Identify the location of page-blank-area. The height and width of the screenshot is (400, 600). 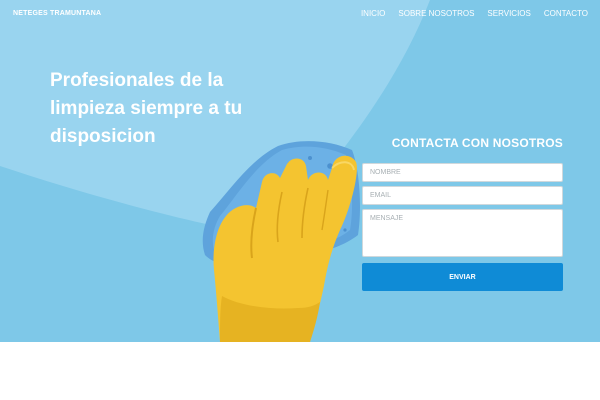
(300, 371).